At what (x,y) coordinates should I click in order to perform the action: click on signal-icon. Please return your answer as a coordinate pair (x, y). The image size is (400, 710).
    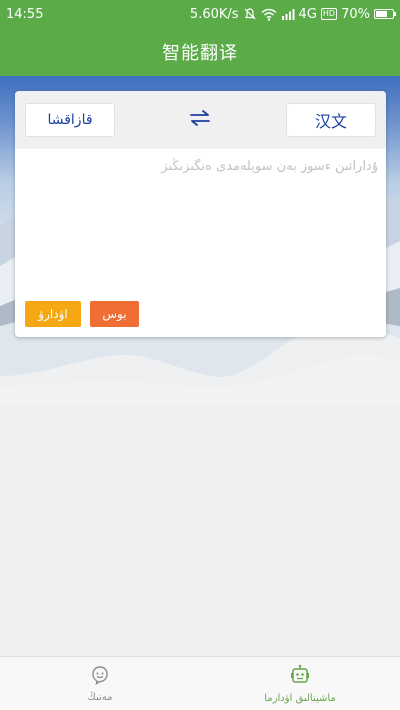
    Looking at the image, I should click on (288, 14).